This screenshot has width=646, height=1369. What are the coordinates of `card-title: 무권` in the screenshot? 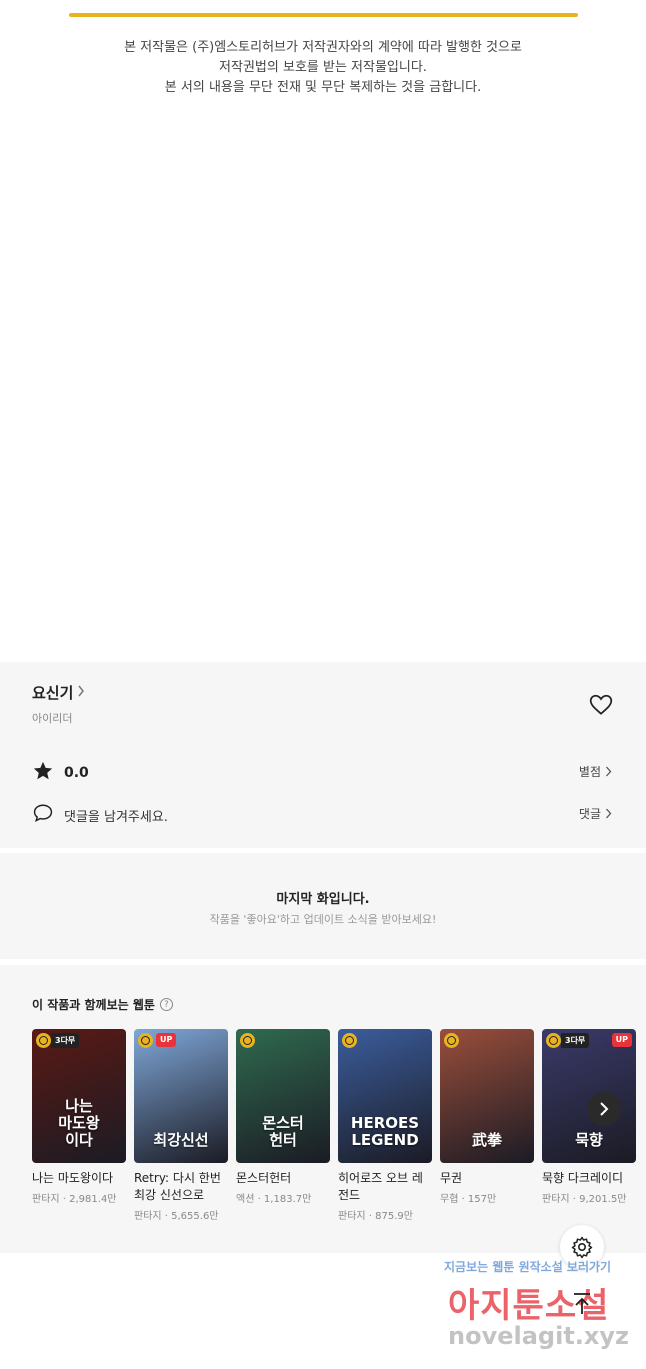 It's located at (451, 1178).